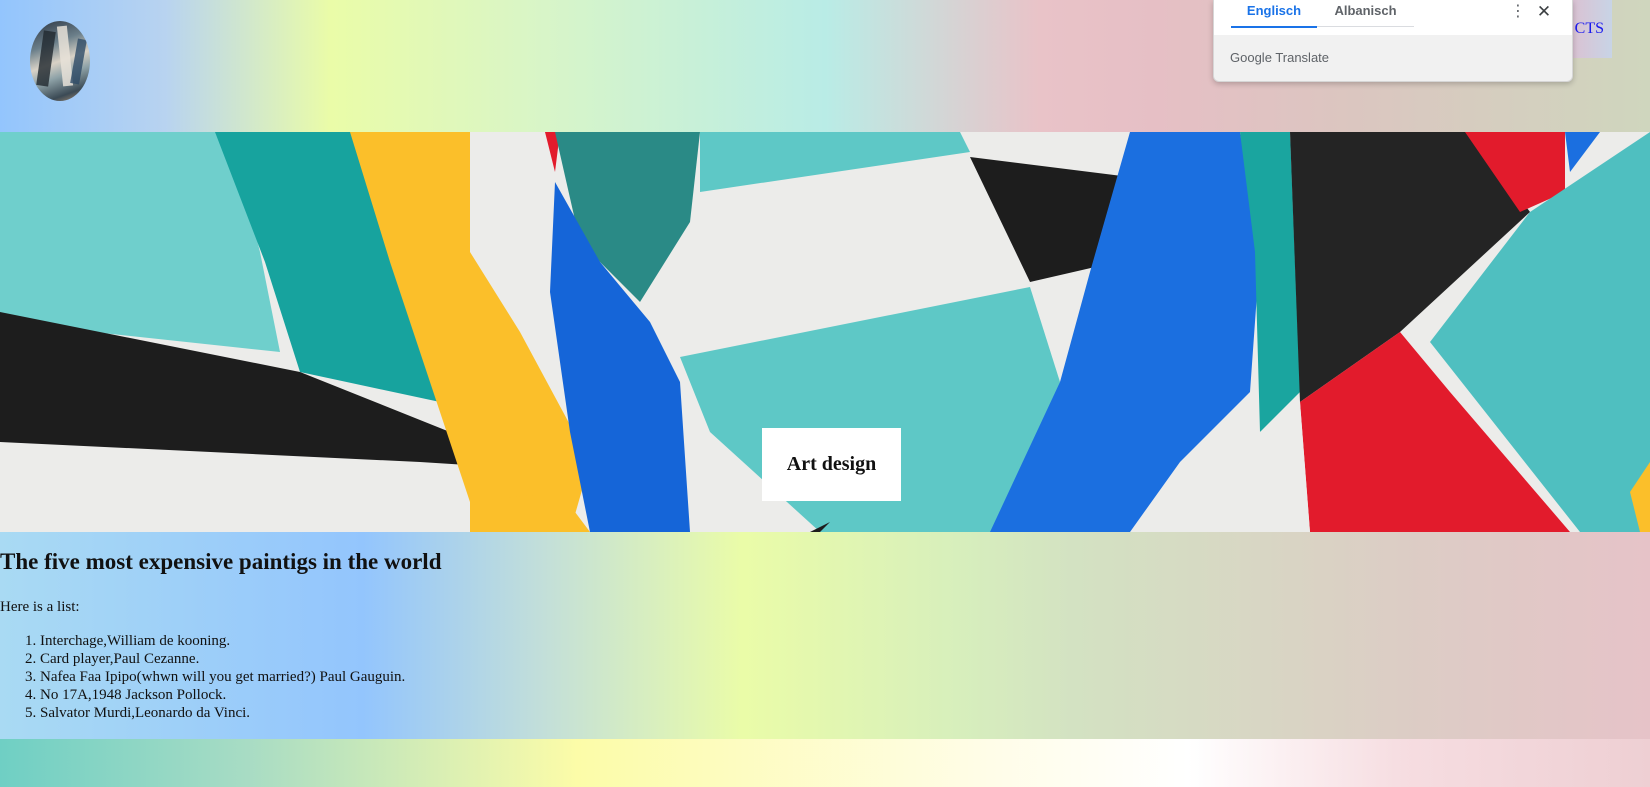 The width and height of the screenshot is (1650, 787). I want to click on site-logo, so click(60, 61).